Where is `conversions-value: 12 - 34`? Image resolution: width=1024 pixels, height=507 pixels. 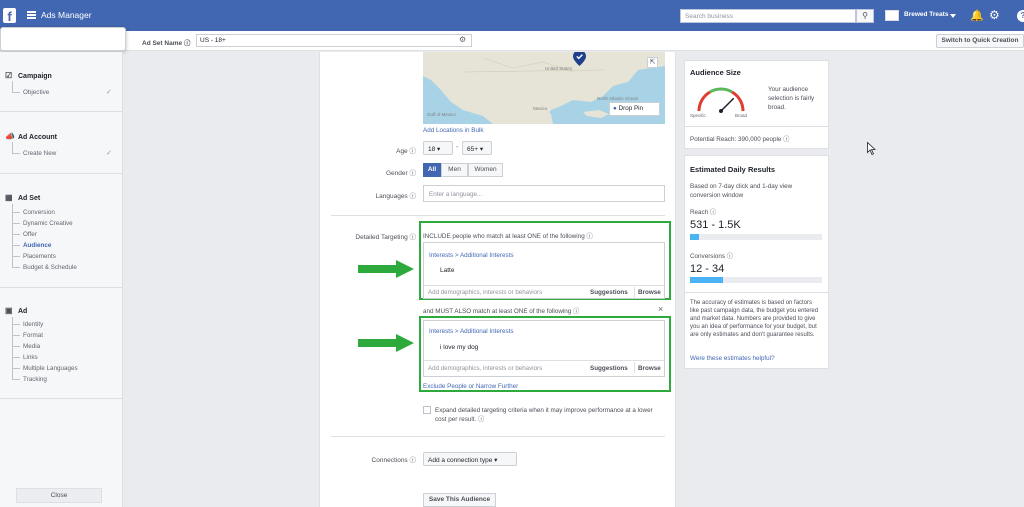
conversions-value: 12 - 34 is located at coordinates (707, 269).